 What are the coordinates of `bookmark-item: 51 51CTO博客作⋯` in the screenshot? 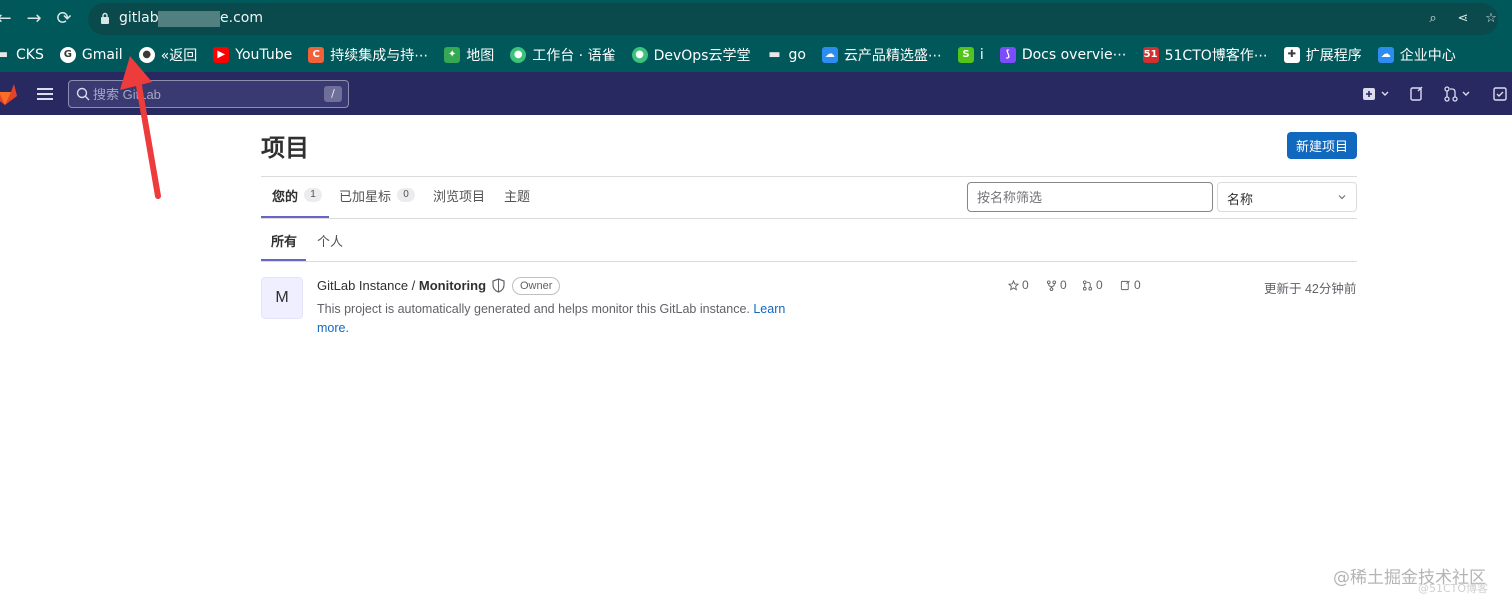 It's located at (1205, 55).